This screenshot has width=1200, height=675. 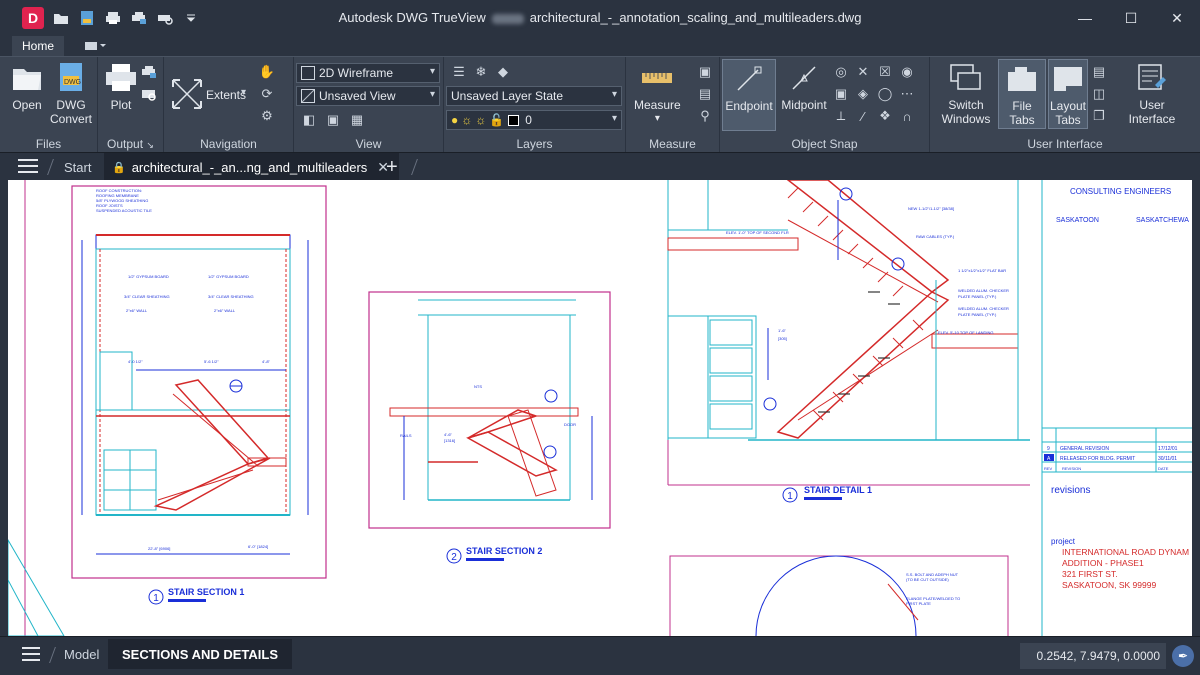 What do you see at coordinates (863, 116) in the screenshot?
I see `parallel-snap-icon: ∕` at bounding box center [863, 116].